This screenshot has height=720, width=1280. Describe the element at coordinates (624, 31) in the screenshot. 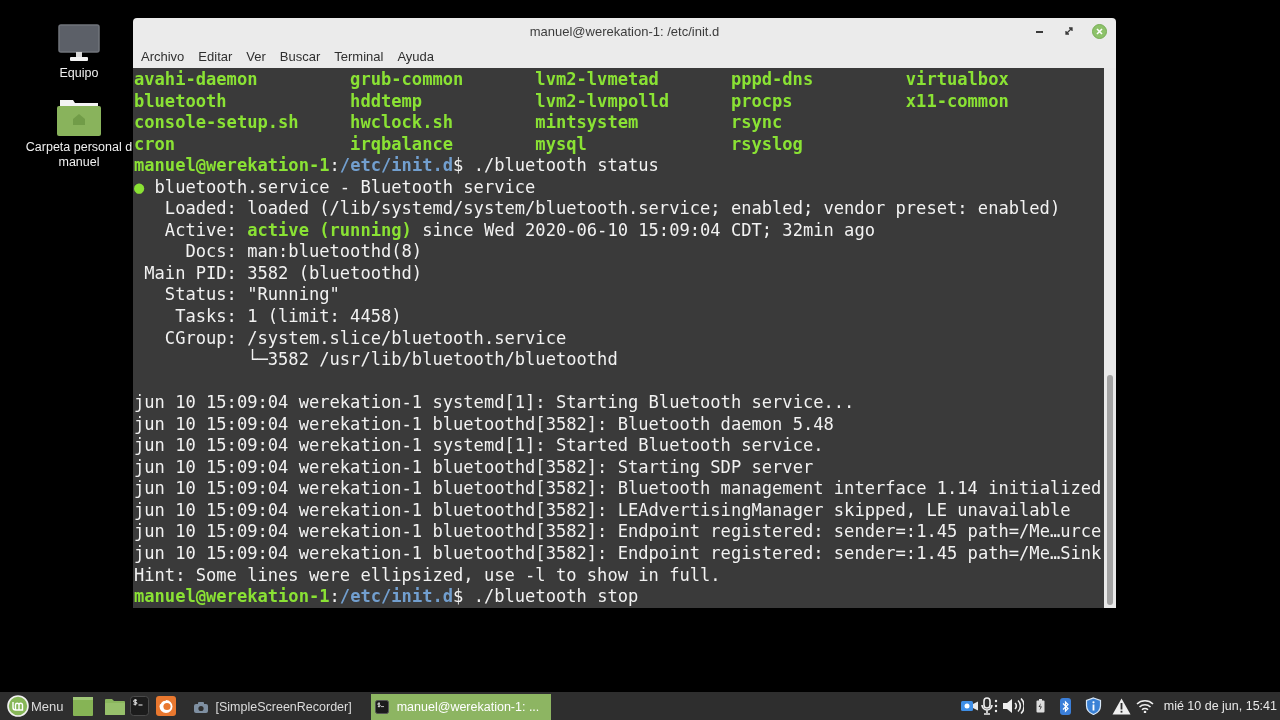

I see `window-title: manuel@werekation-1: /etc/init.d` at that location.